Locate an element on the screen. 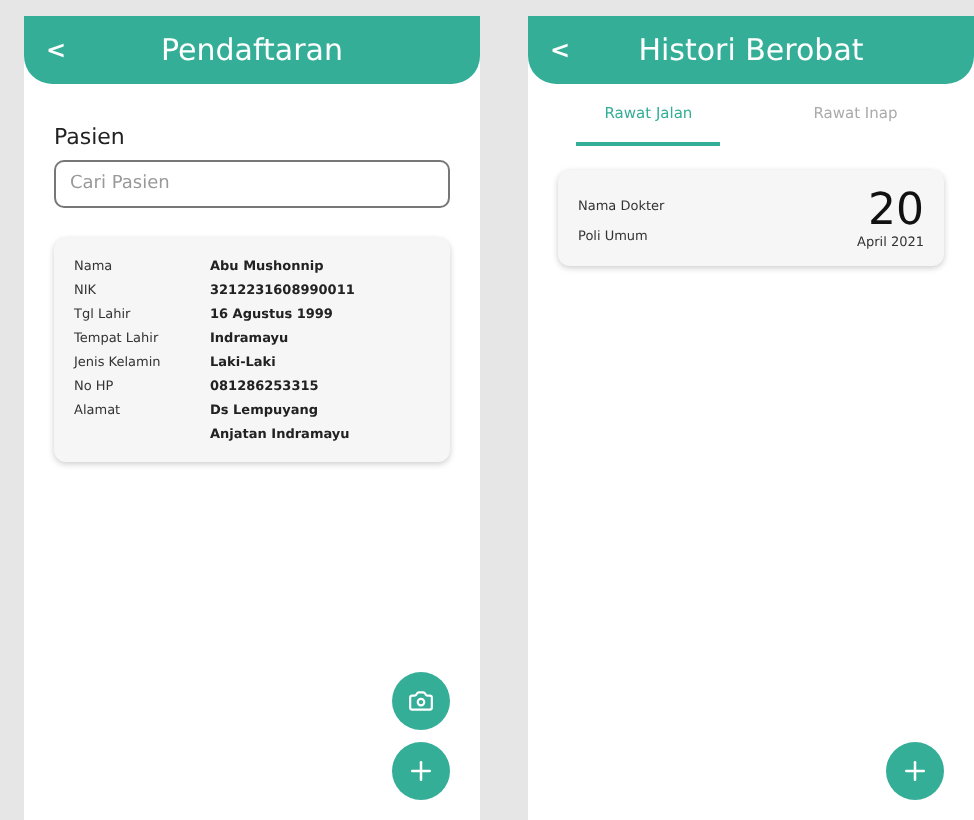 The image size is (974, 820). search-field: Cari Pasien is located at coordinates (252, 184).